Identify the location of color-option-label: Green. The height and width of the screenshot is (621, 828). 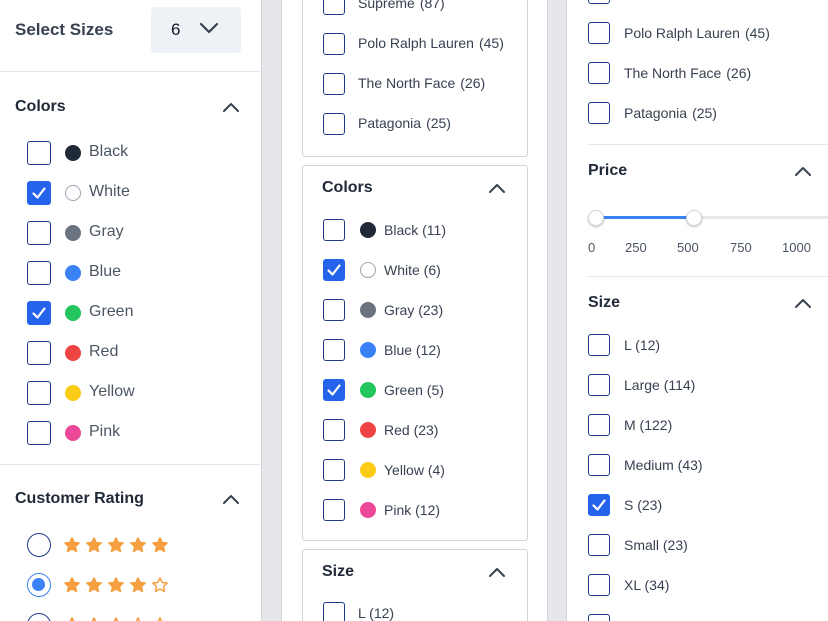
(111, 311).